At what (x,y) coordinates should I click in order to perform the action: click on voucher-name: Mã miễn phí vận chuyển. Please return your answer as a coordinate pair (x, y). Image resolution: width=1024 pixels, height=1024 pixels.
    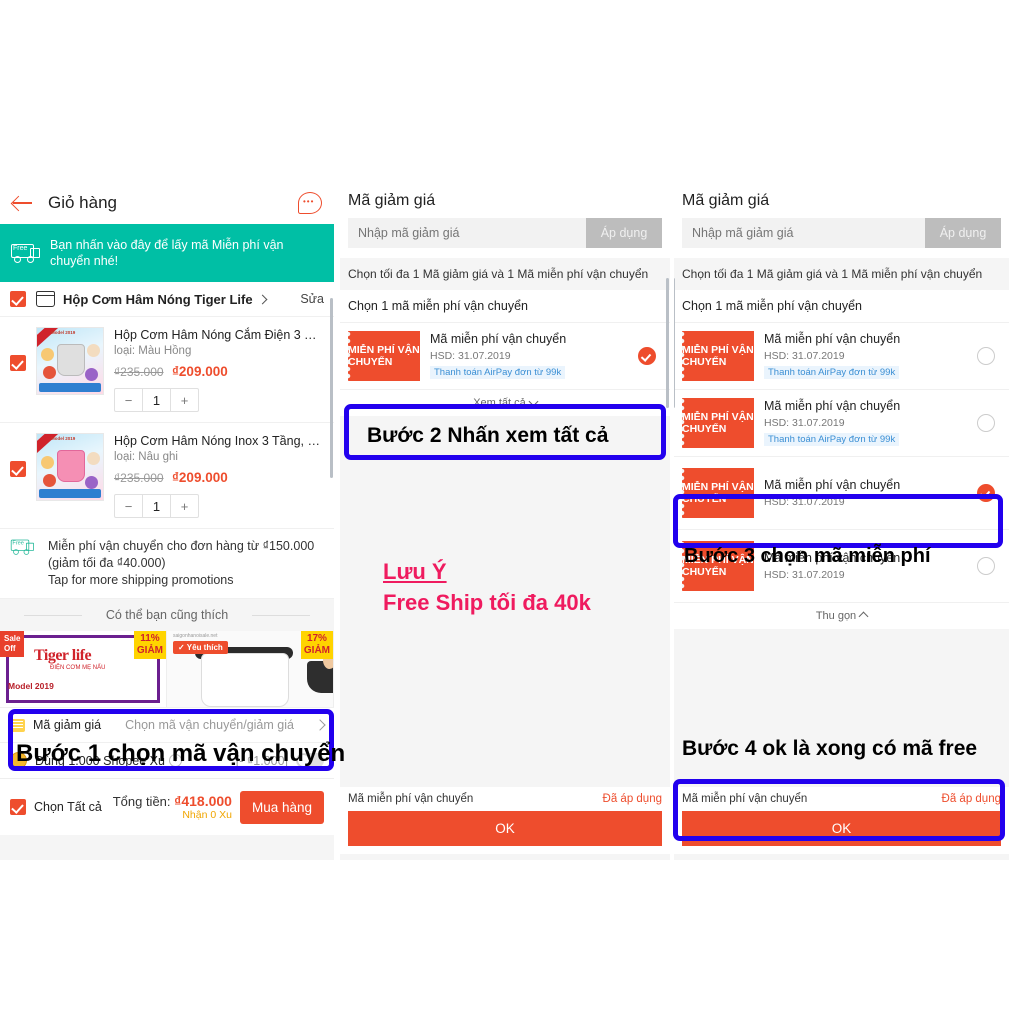
    Looking at the image, I should click on (498, 339).